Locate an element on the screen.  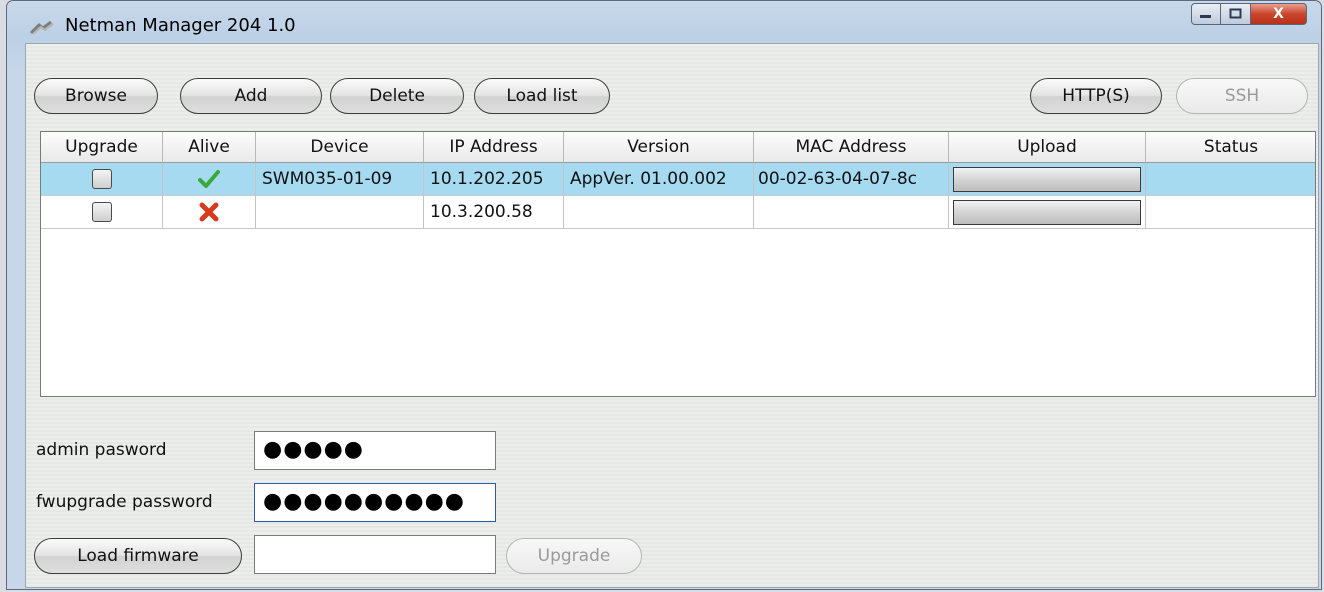
column-header-upgrade: Upgrade is located at coordinates (102, 147).